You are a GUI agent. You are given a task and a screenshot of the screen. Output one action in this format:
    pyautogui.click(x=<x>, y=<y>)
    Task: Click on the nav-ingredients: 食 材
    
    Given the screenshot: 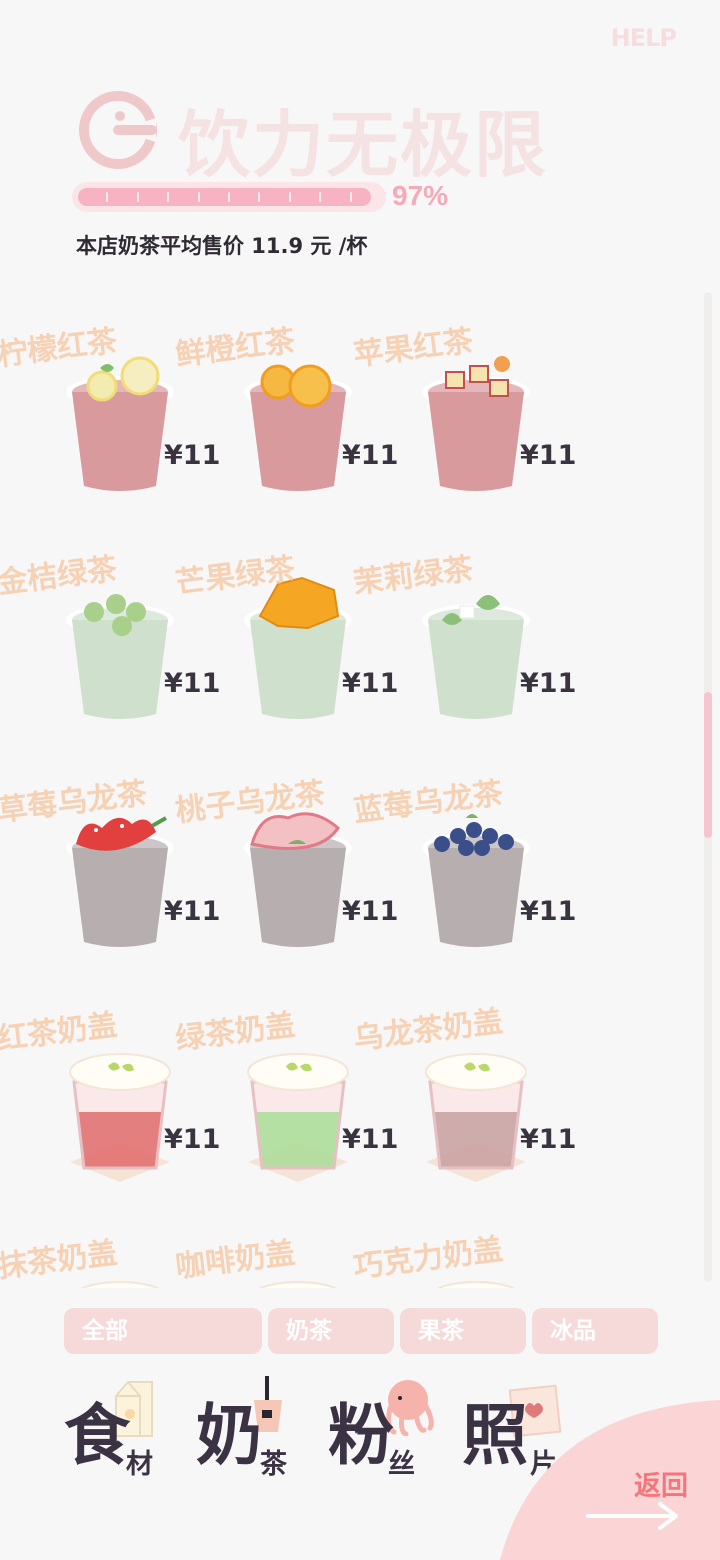 What is the action you would take?
    pyautogui.click(x=119, y=1430)
    